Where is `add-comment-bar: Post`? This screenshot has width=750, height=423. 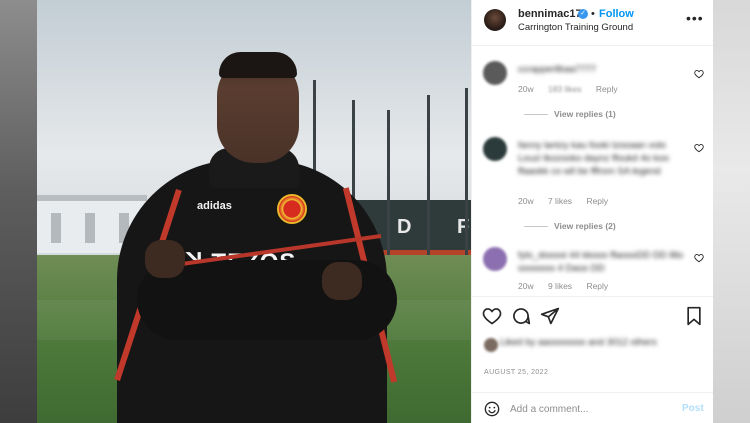
add-comment-bar: Post is located at coordinates (592, 407).